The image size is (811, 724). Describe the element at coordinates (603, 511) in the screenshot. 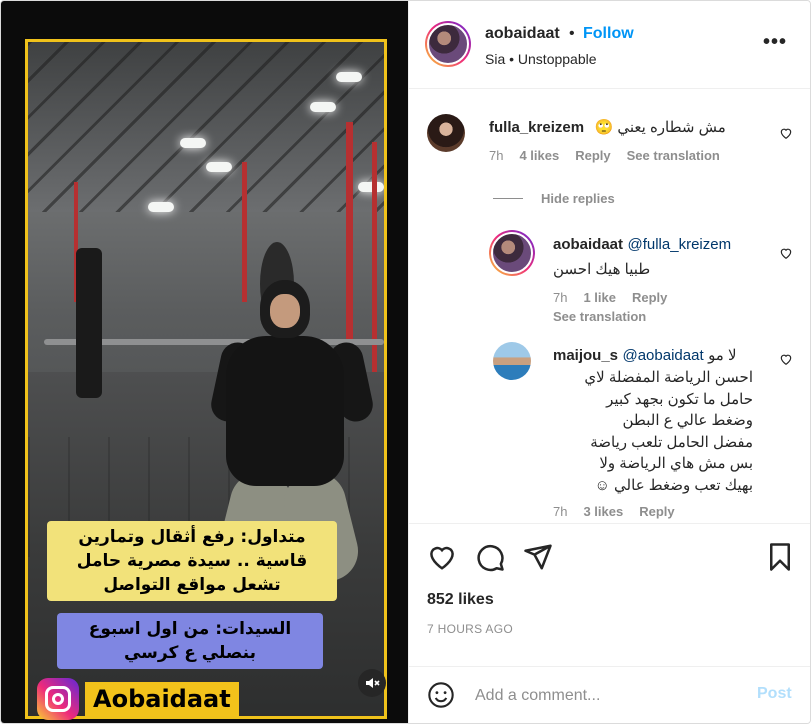

I see `reply-likes: 3 likes` at that location.